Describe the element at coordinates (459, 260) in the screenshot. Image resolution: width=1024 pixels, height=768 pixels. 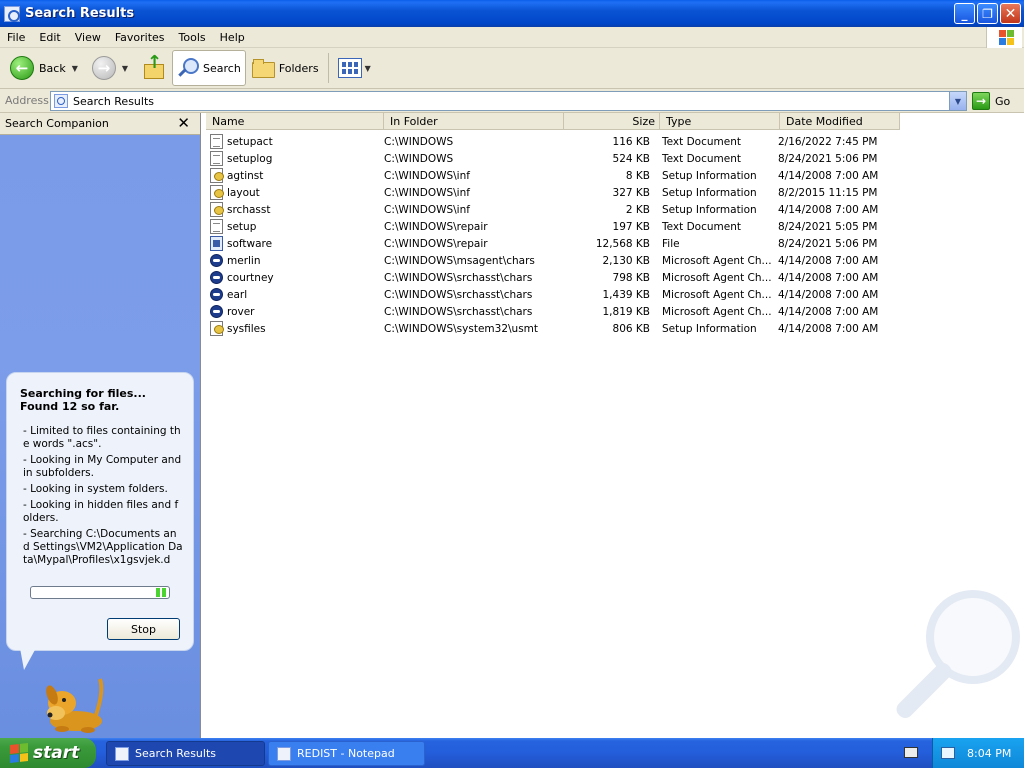
I see `cell-in-folder: C:\WINDOWS\msagent\chars` at that location.